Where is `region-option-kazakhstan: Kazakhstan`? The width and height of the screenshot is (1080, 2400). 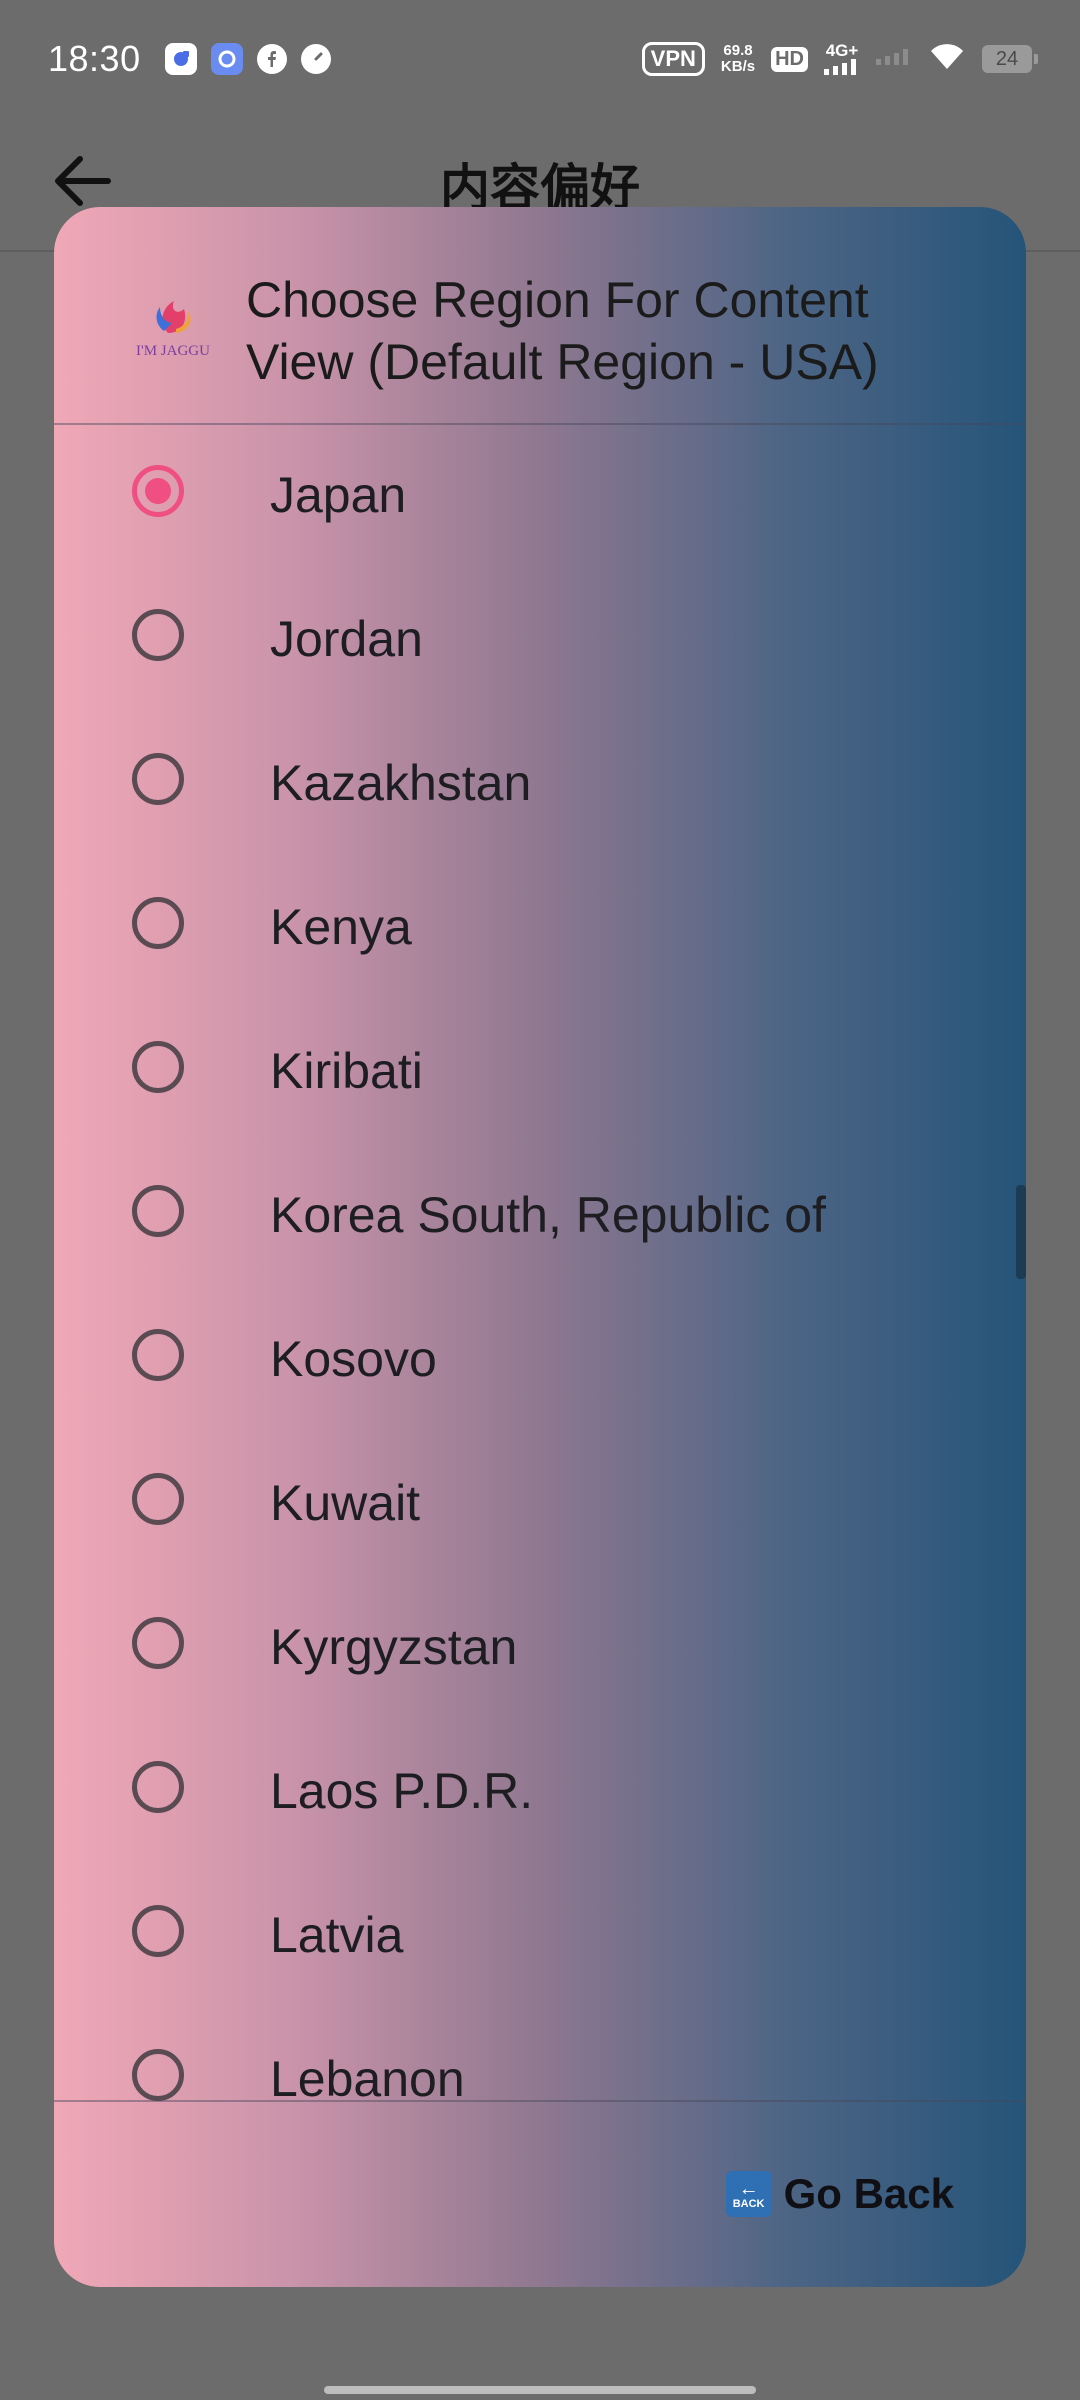
region-option-kazakhstan: Kazakhstan is located at coordinates (540, 783).